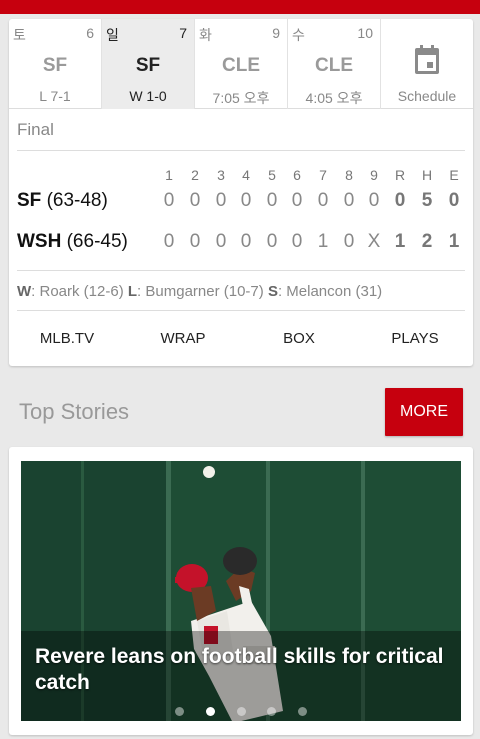 The height and width of the screenshot is (739, 480). Describe the element at coordinates (297, 175) in the screenshot. I see `linescore-column-header: 6` at that location.